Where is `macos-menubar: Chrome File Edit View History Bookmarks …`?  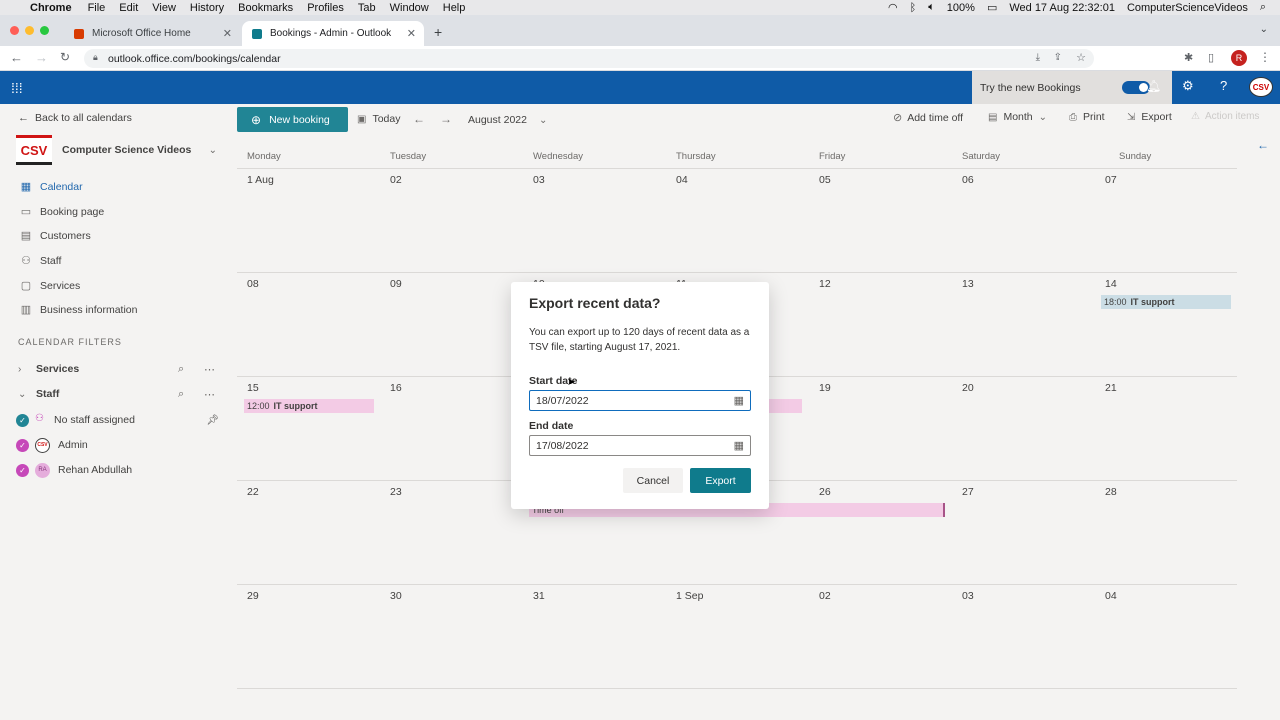 macos-menubar: Chrome File Edit View History Bookmarks … is located at coordinates (640, 7).